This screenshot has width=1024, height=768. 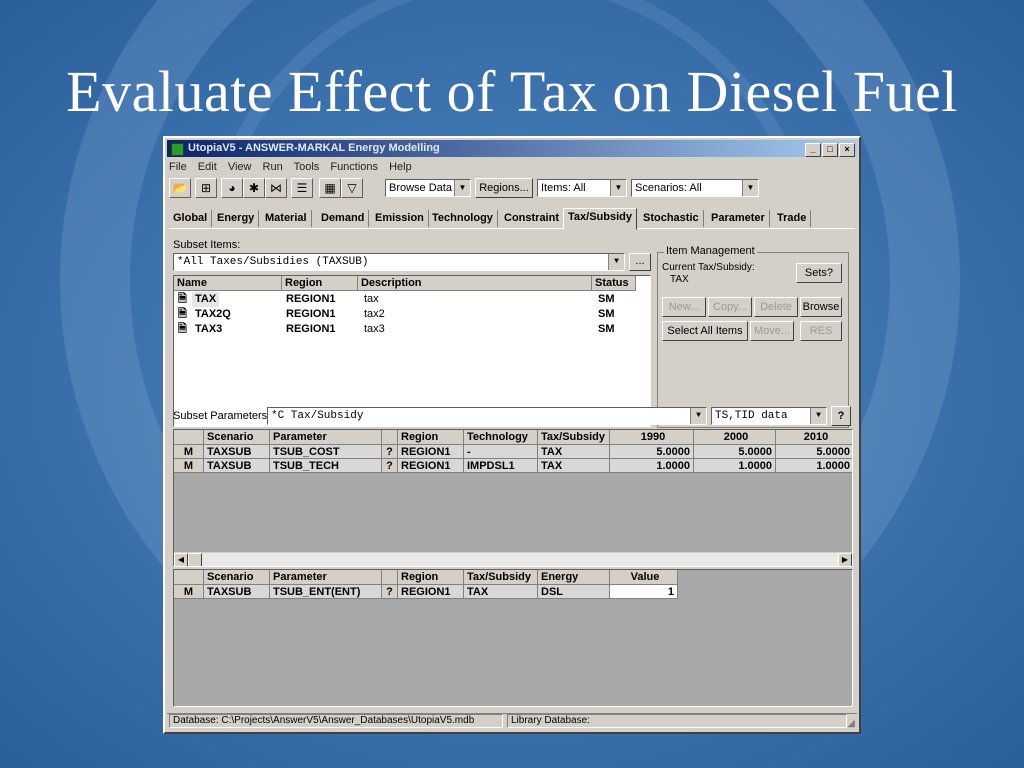 I want to click on subset-items-select: *All Taxes/Subsidies (TAXSUB) ▼, so click(x=399, y=262).